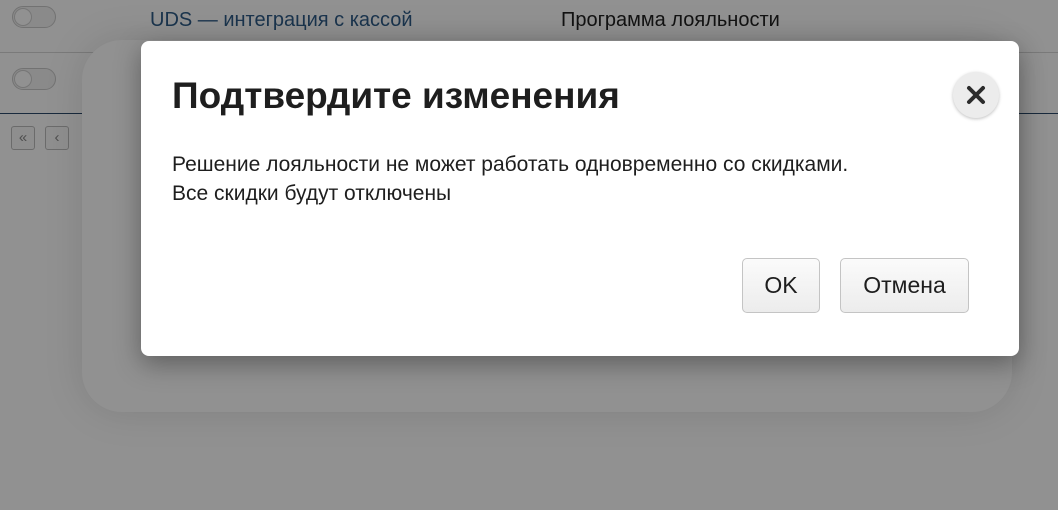  What do you see at coordinates (396, 95) in the screenshot?
I see `dialog-title: Подтвердите изменения` at bounding box center [396, 95].